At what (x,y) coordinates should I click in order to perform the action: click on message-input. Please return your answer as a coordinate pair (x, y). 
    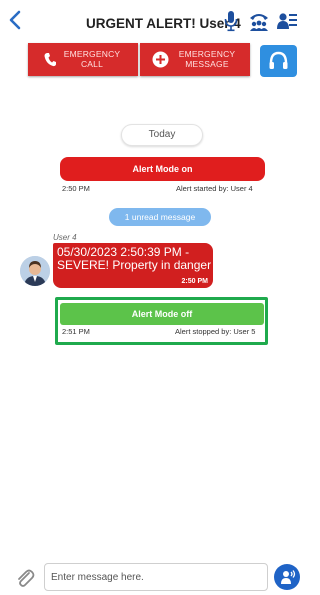
    Looking at the image, I should click on (156, 577).